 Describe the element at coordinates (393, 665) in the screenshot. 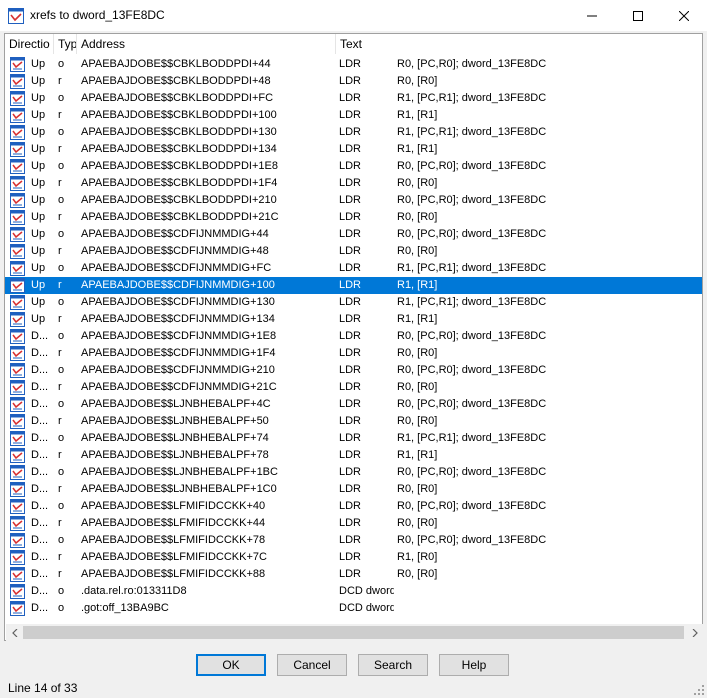

I see `search-button: Search` at that location.